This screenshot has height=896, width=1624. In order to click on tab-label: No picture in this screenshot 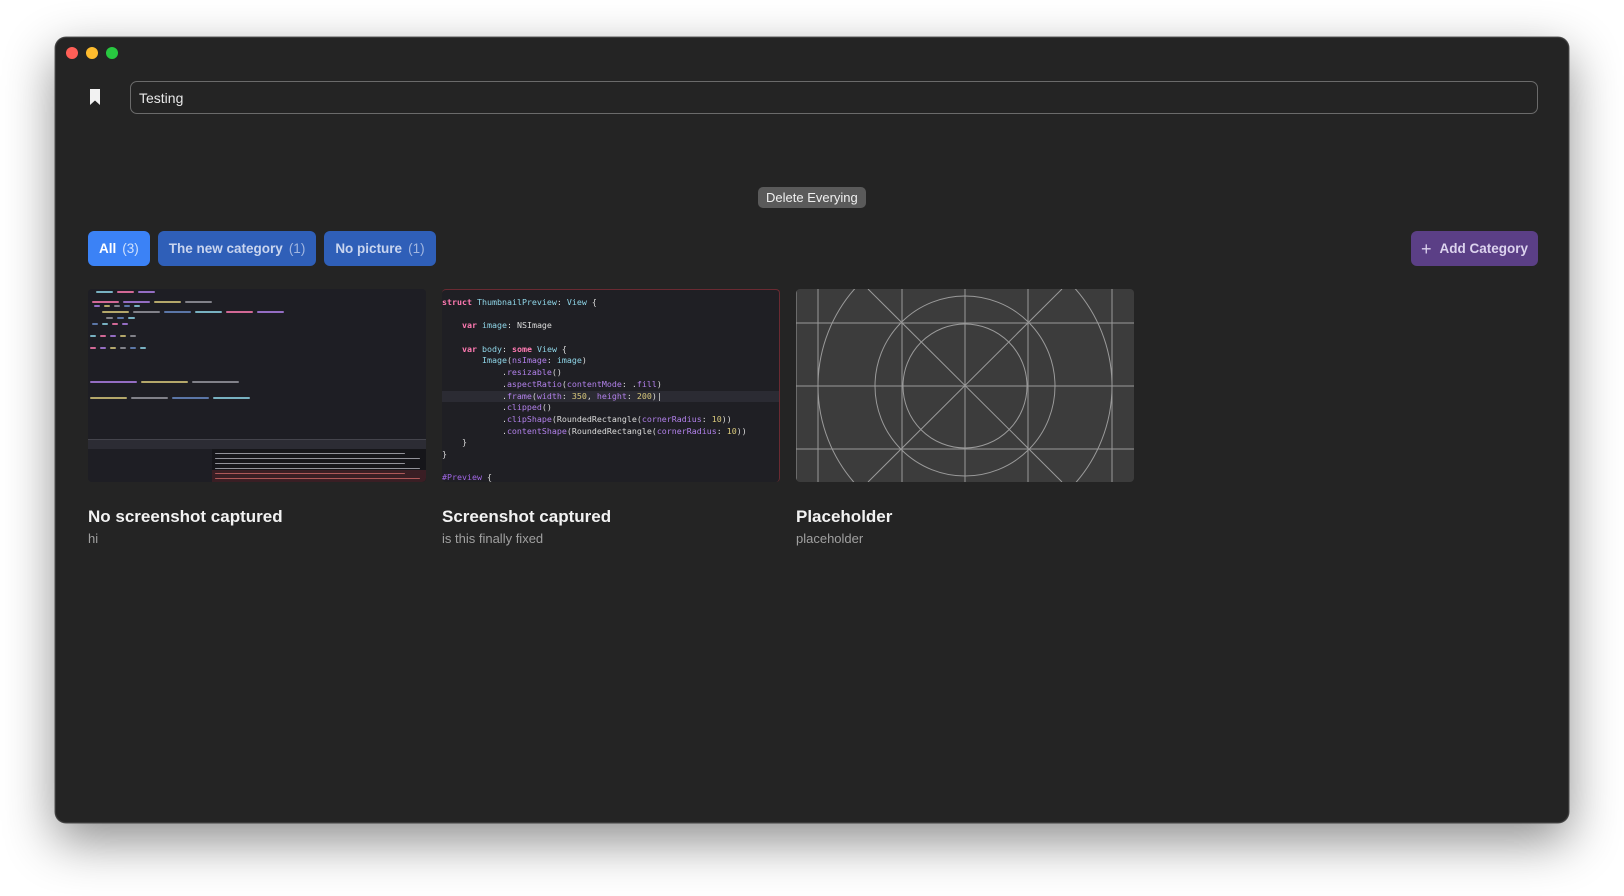, I will do `click(369, 248)`.